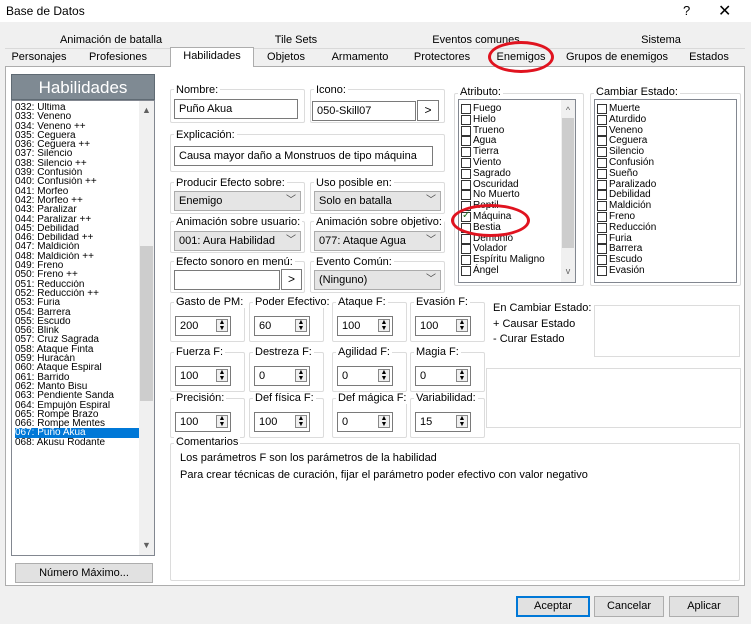 The image size is (751, 624). Describe the element at coordinates (39, 57) in the screenshot. I see `tab-personajes: Personajes` at that location.